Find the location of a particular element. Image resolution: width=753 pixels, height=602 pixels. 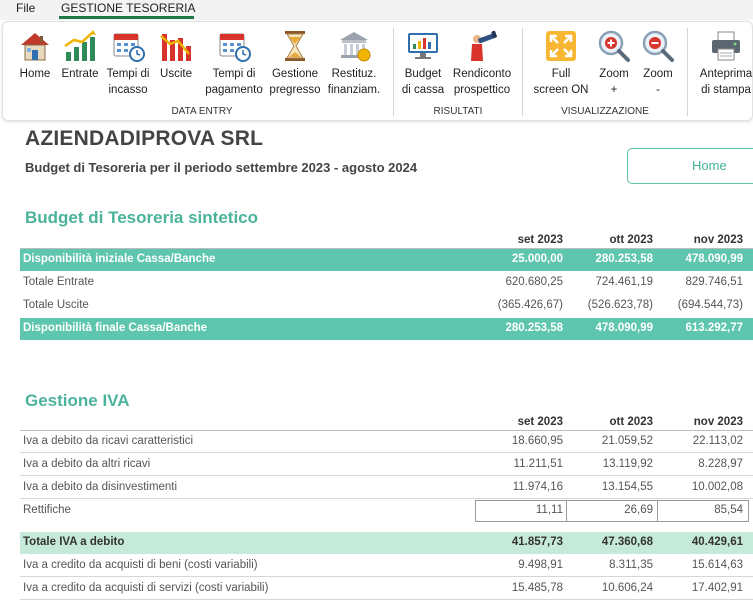

cell-value: (526.623,78) is located at coordinates (620, 305).